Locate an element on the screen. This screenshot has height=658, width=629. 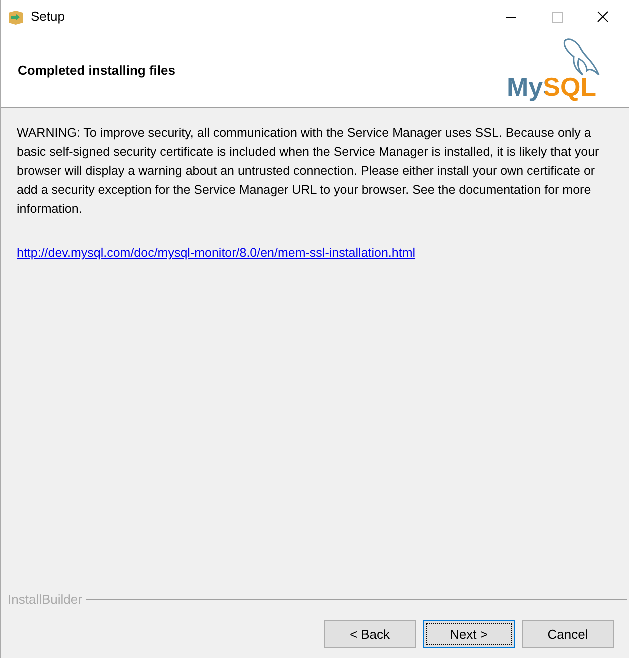
dialog-button: < Back is located at coordinates (370, 634).